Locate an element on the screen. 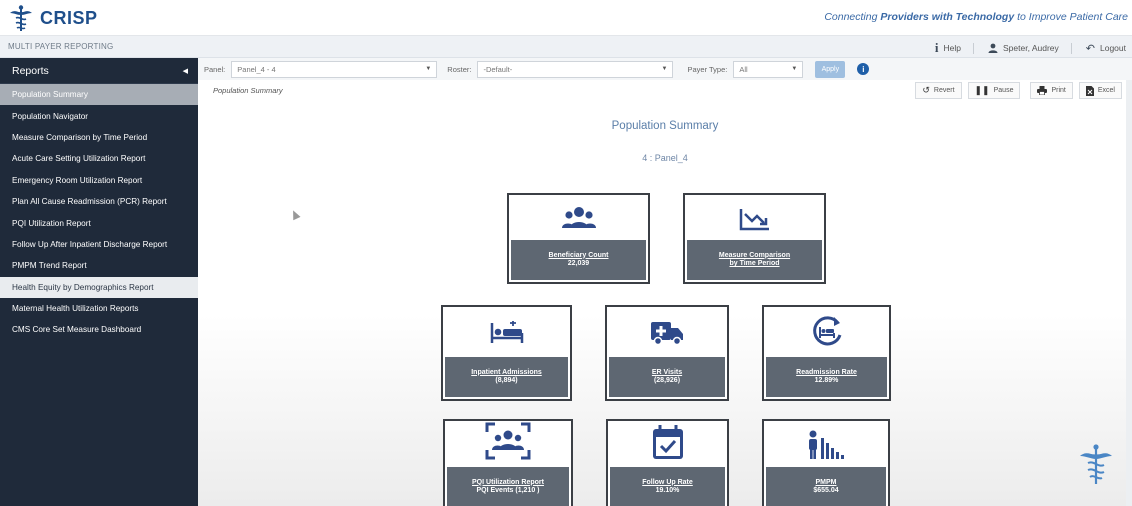 This screenshot has height=506, width=1132. tile-footer: Inpatient Admissions (8,894) is located at coordinates (506, 377).